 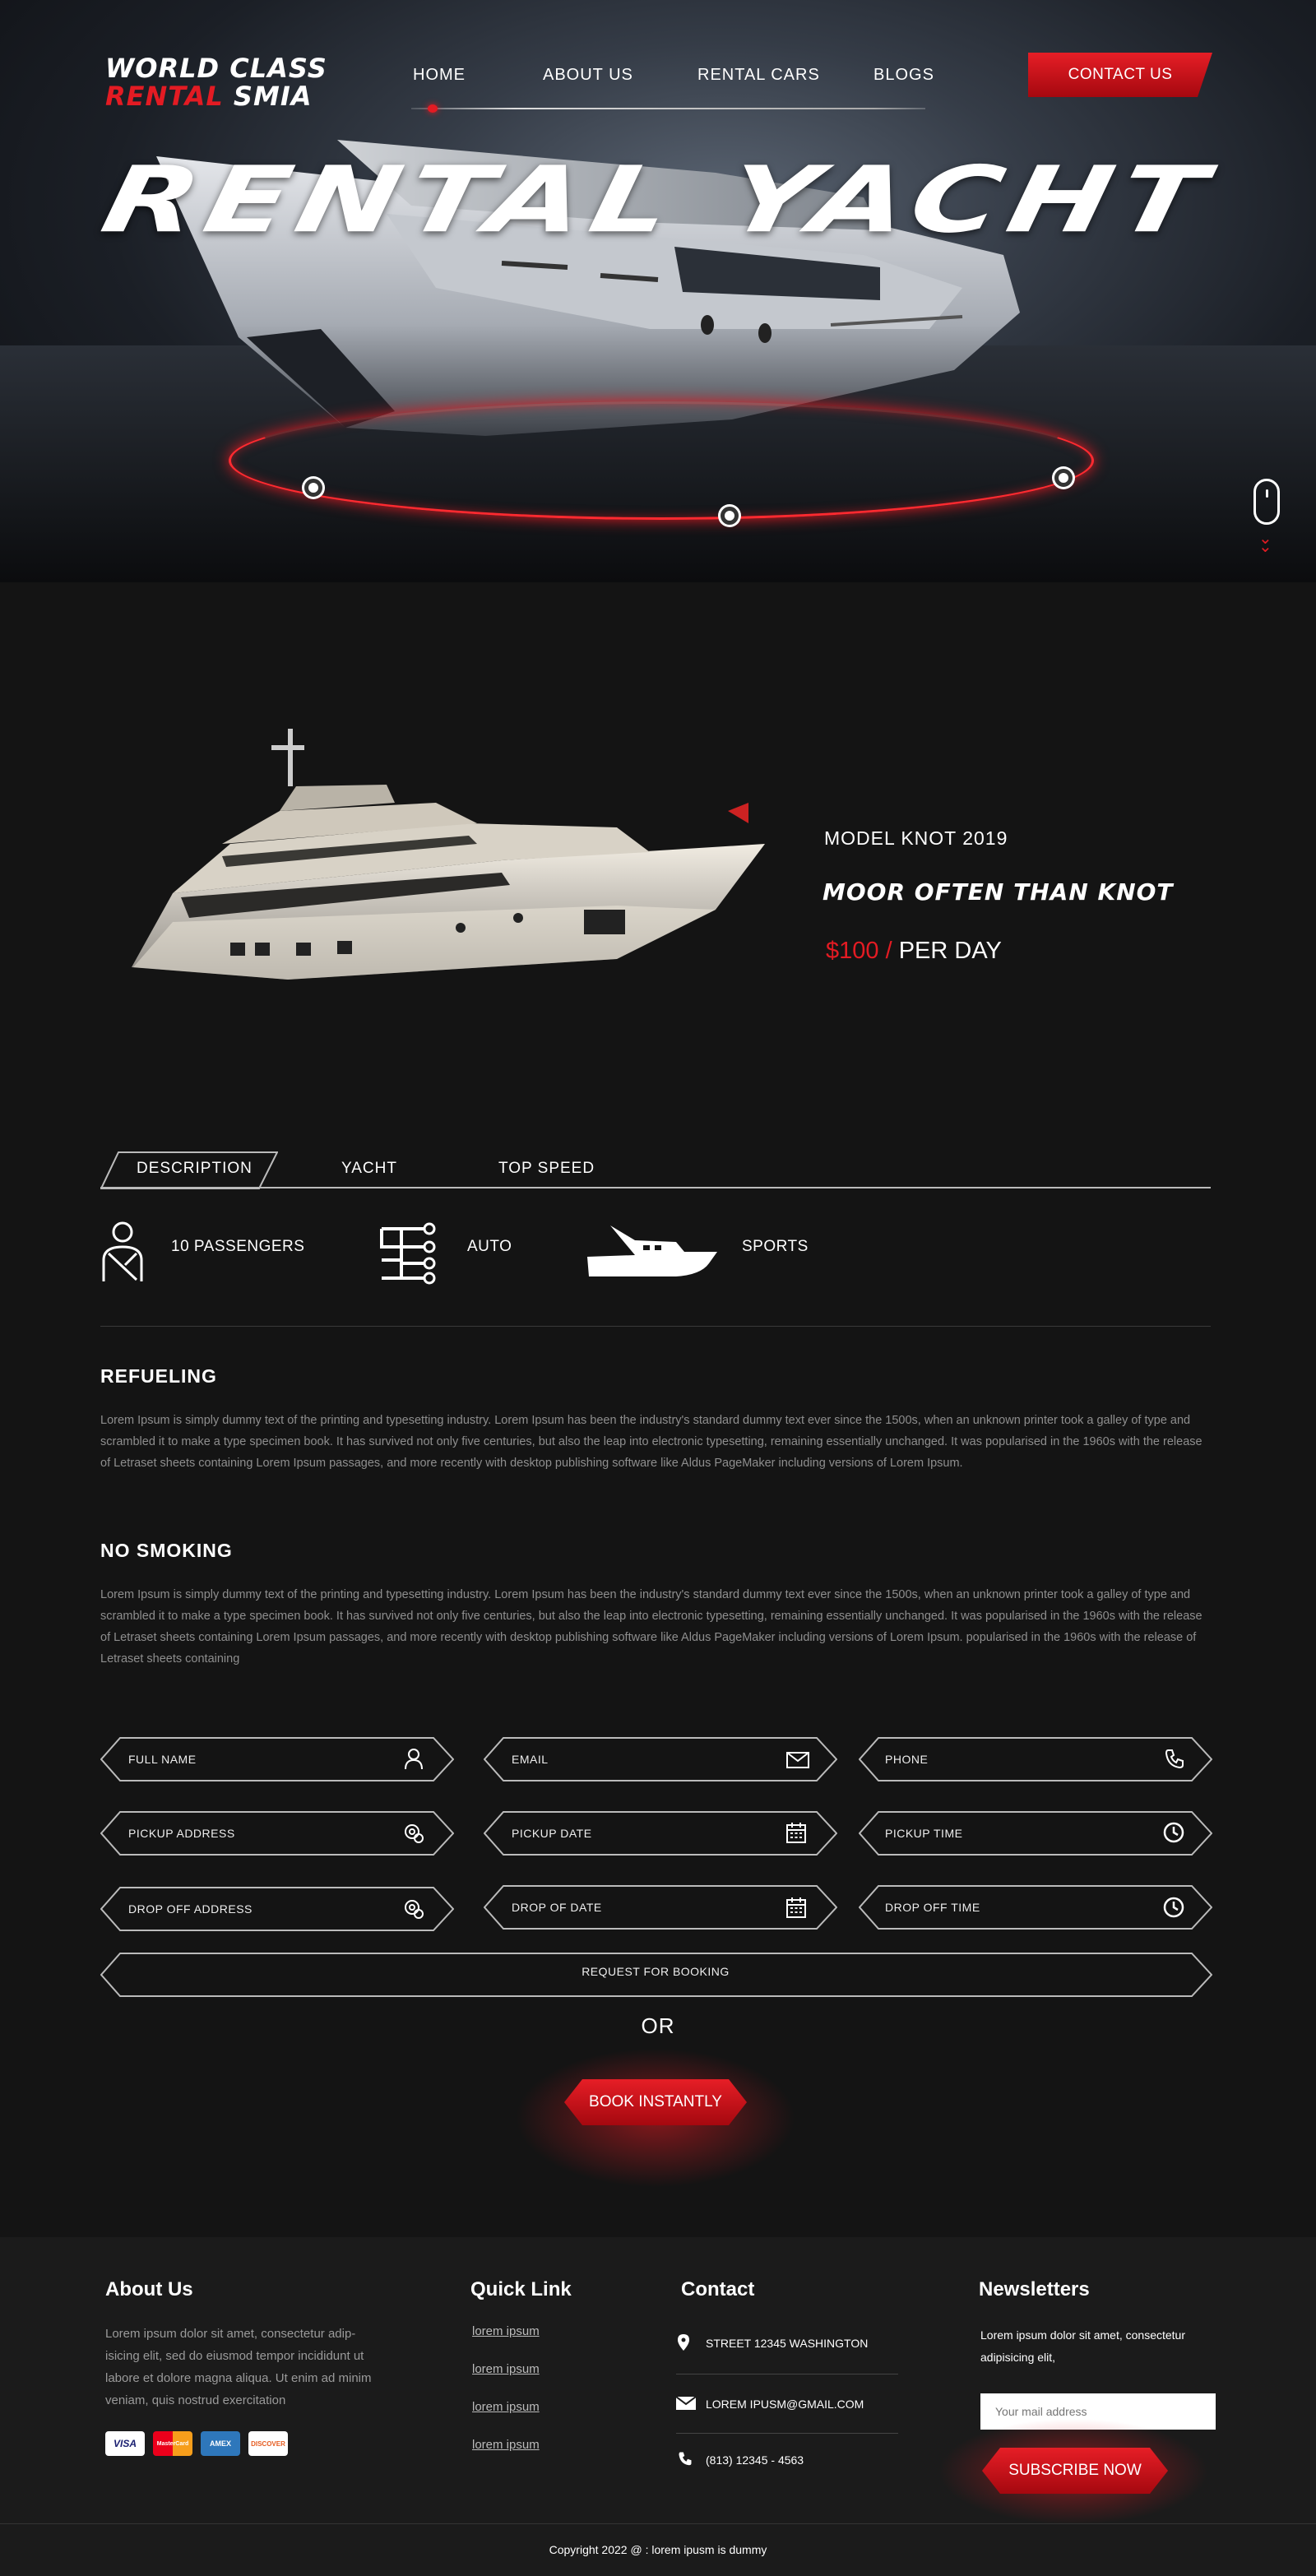 I want to click on contact-separator, so click(x=787, y=2434).